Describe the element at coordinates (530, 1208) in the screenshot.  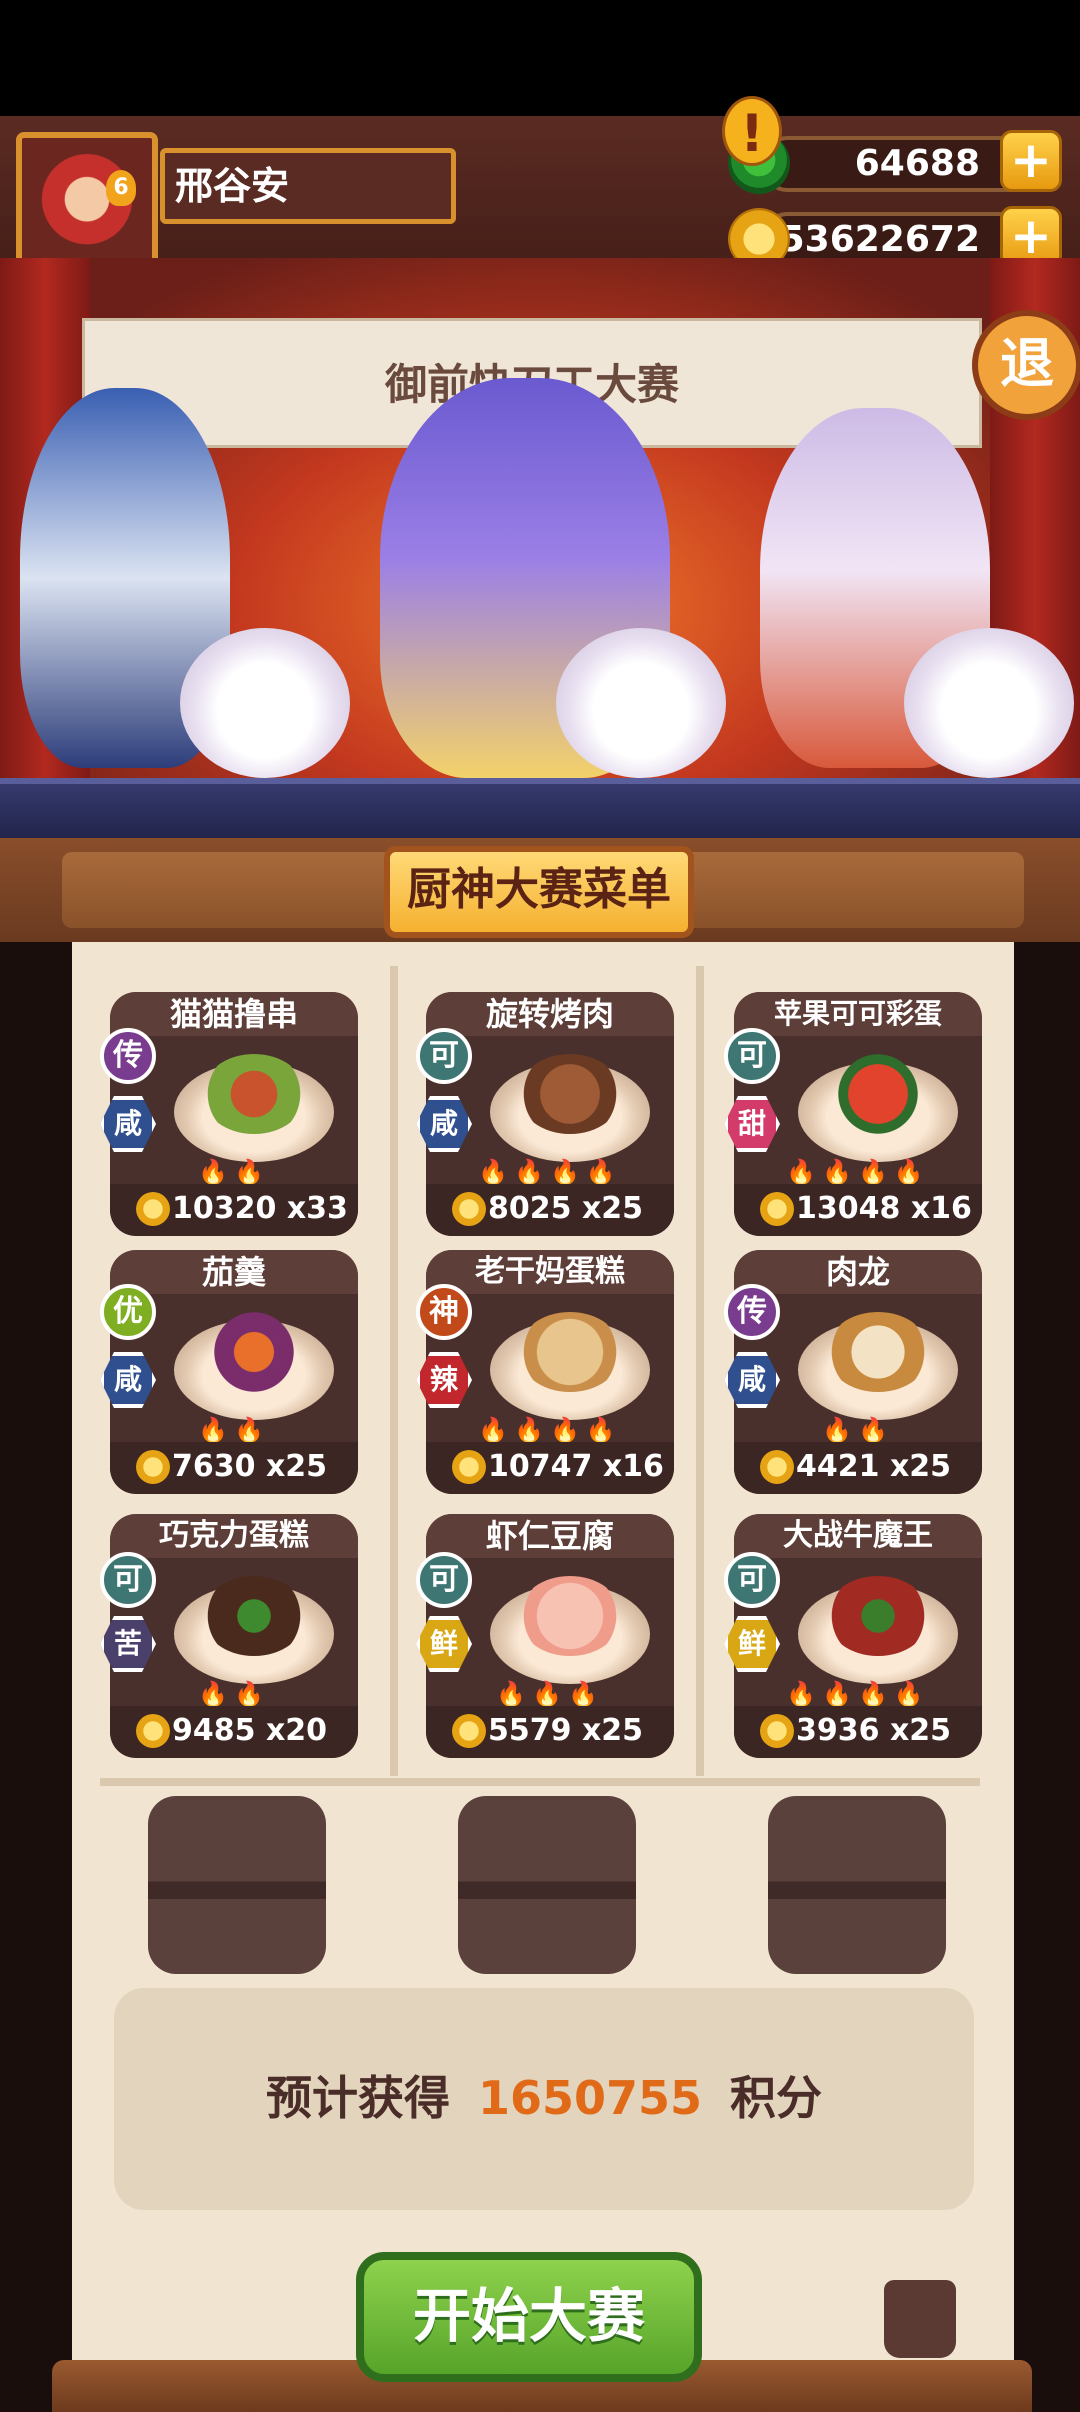
I see `dish-points: 8025` at that location.